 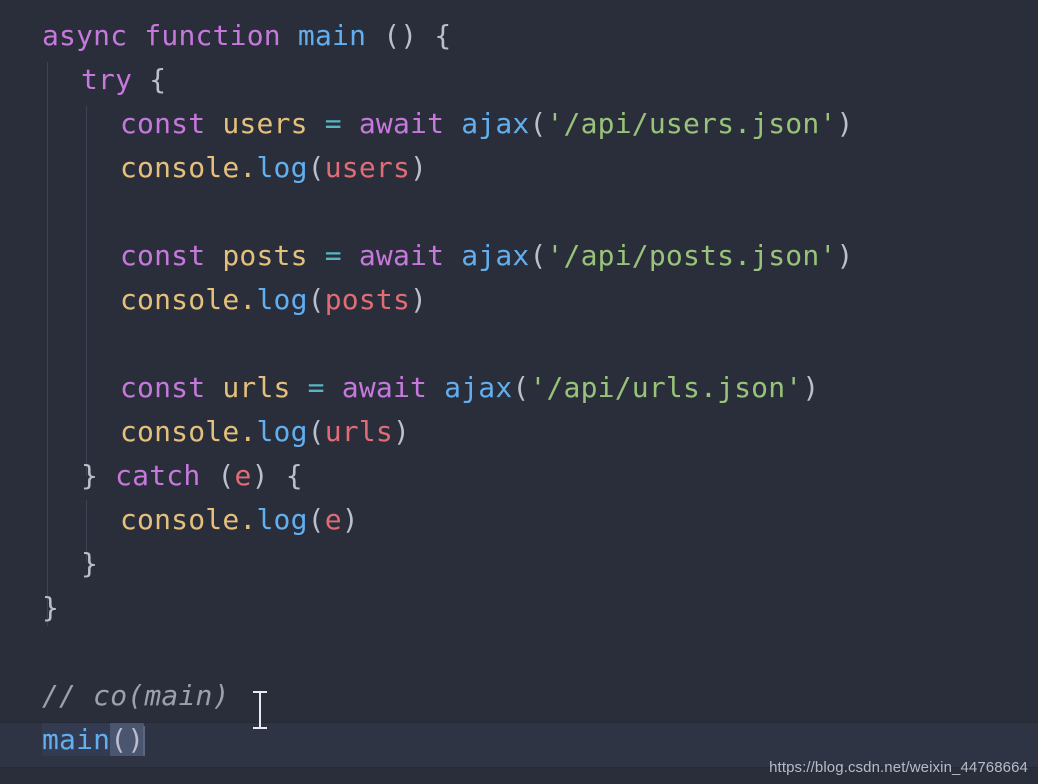 What do you see at coordinates (265, 255) in the screenshot?
I see `code-token-var: posts` at bounding box center [265, 255].